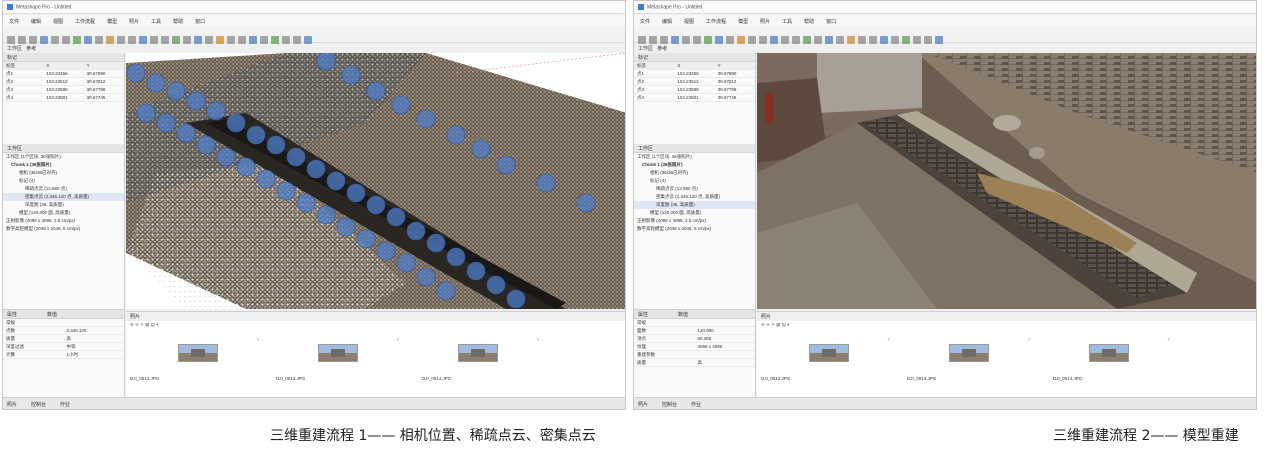 The image size is (1268, 453). I want to click on menu-photo: 照片, so click(134, 22).